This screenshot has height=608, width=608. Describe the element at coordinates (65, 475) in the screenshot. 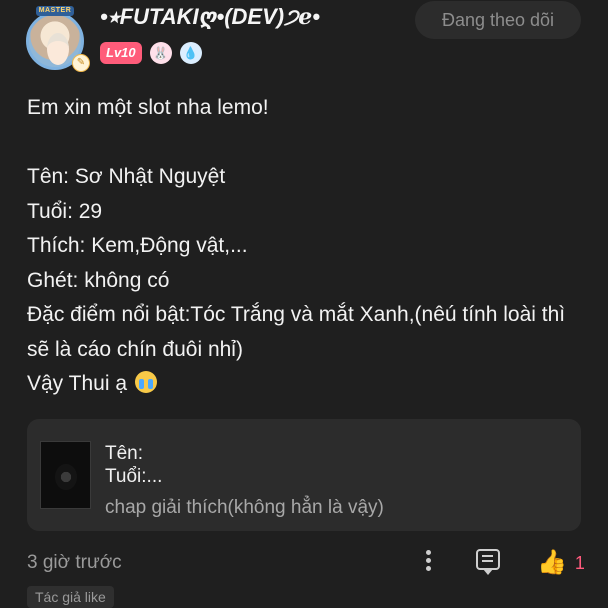

I see `quoted-post-thumbnail` at that location.